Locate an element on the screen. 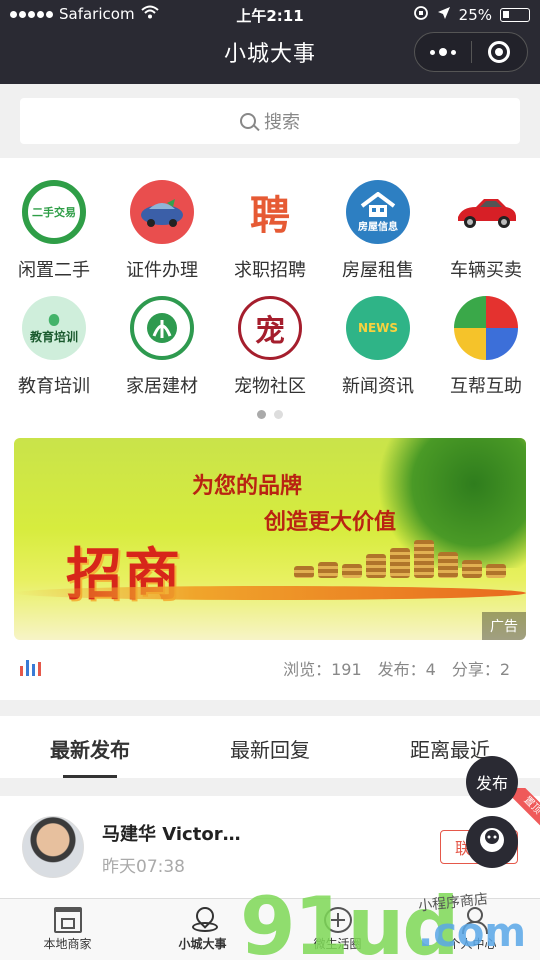  posts-count: 发布：4 is located at coordinates (406, 669).